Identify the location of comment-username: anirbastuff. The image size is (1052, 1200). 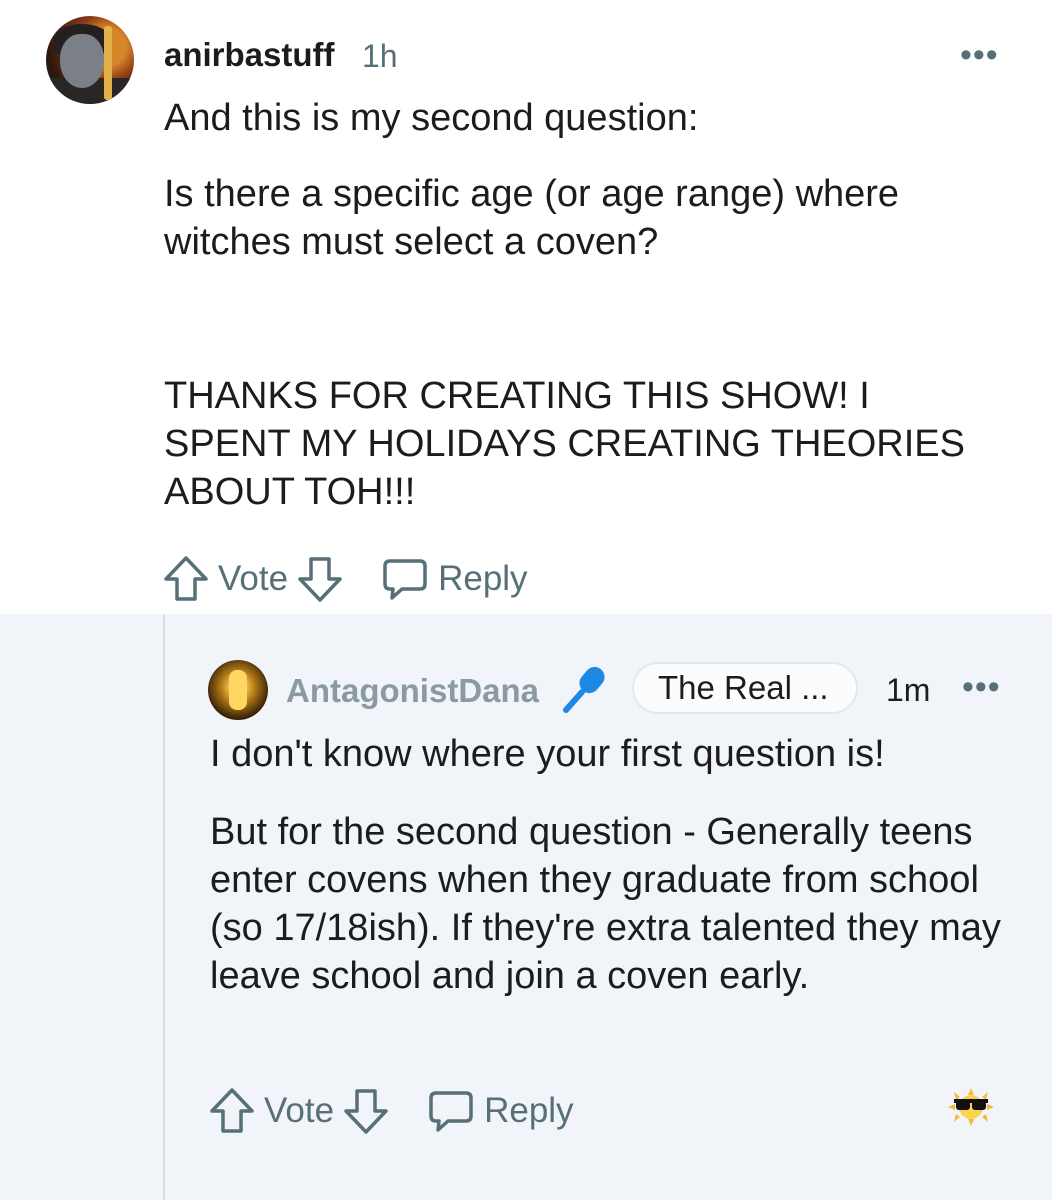
(249, 55).